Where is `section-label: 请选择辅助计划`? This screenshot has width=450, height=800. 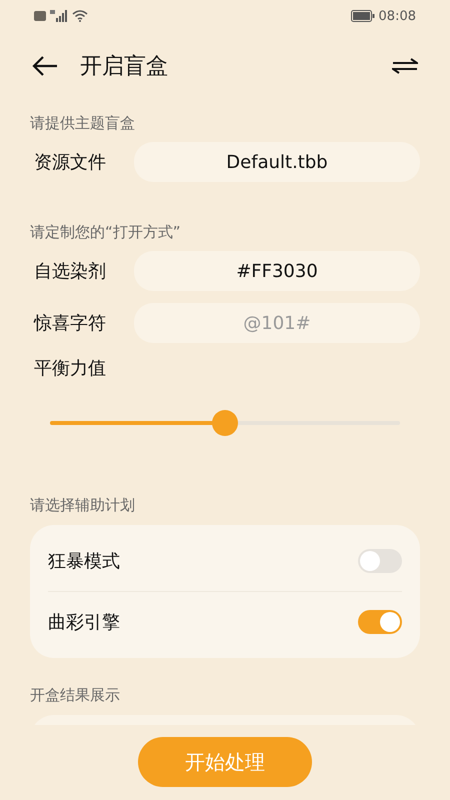
section-label: 请选择辅助计划 is located at coordinates (83, 505).